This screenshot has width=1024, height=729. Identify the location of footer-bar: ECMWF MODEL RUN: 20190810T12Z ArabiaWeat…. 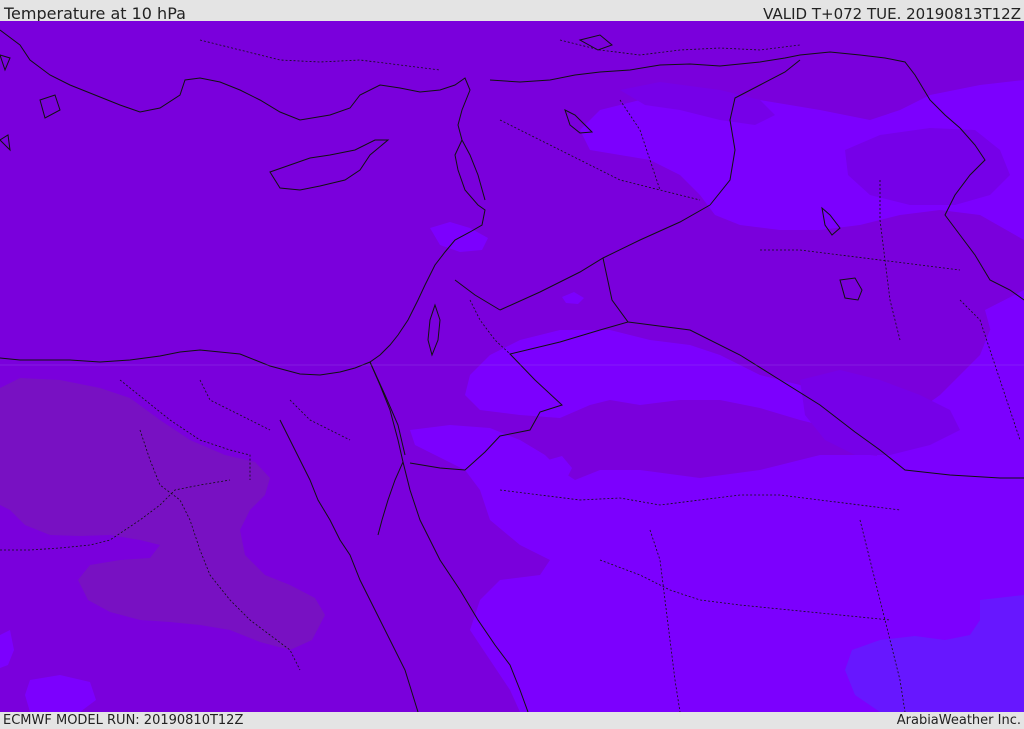
(512, 720).